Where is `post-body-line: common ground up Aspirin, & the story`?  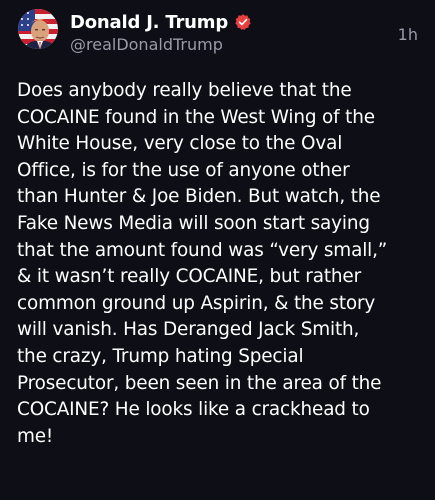 post-body-line: common ground up Aspirin, & the story is located at coordinates (196, 303).